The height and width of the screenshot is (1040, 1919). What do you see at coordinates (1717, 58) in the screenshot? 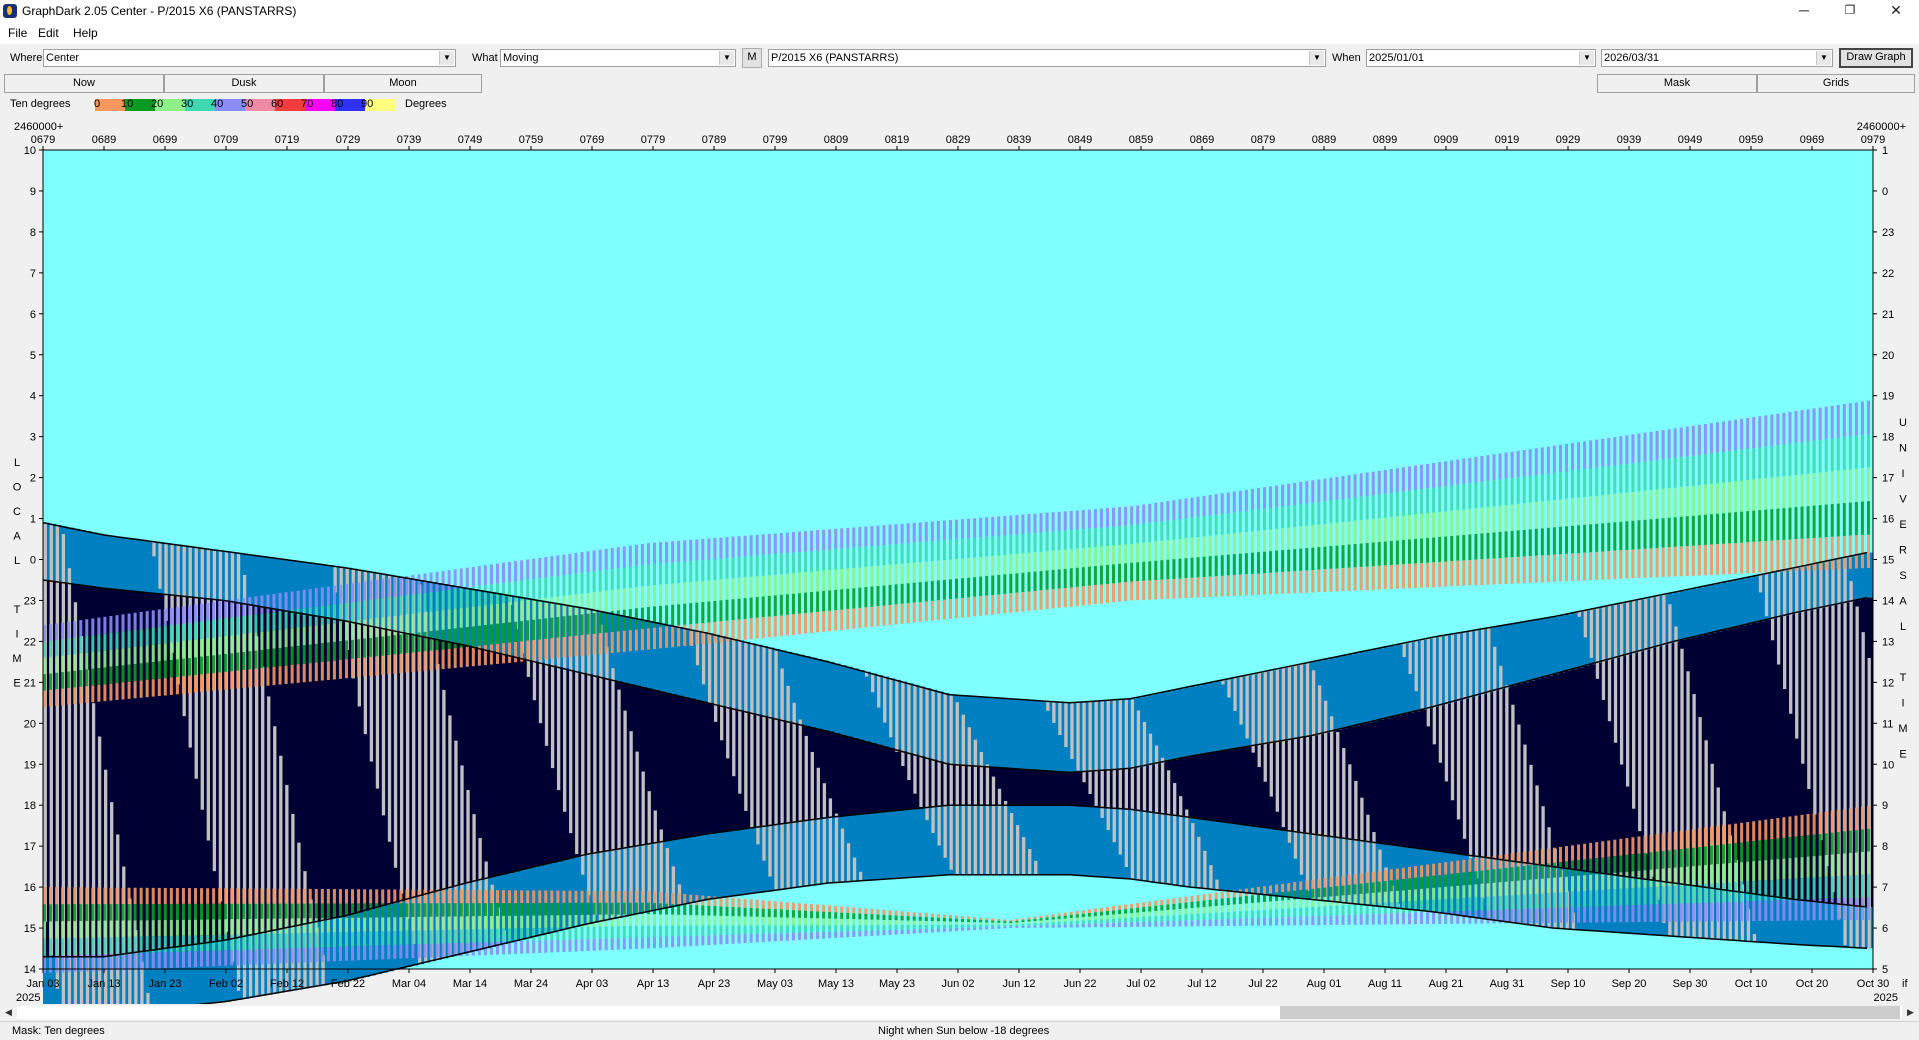
I see `end-date-select: 2026/03/31 ▼` at bounding box center [1717, 58].